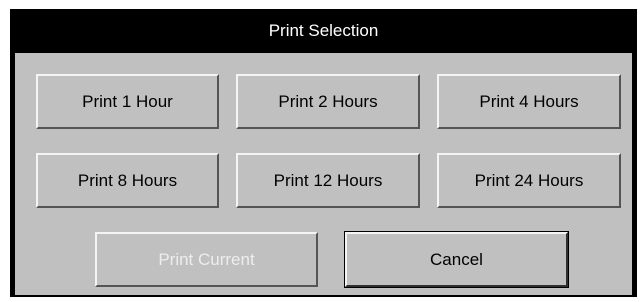 This screenshot has width=643, height=302. Describe the element at coordinates (328, 101) in the screenshot. I see `print-2-hours-button: Print 2 Hours` at that location.